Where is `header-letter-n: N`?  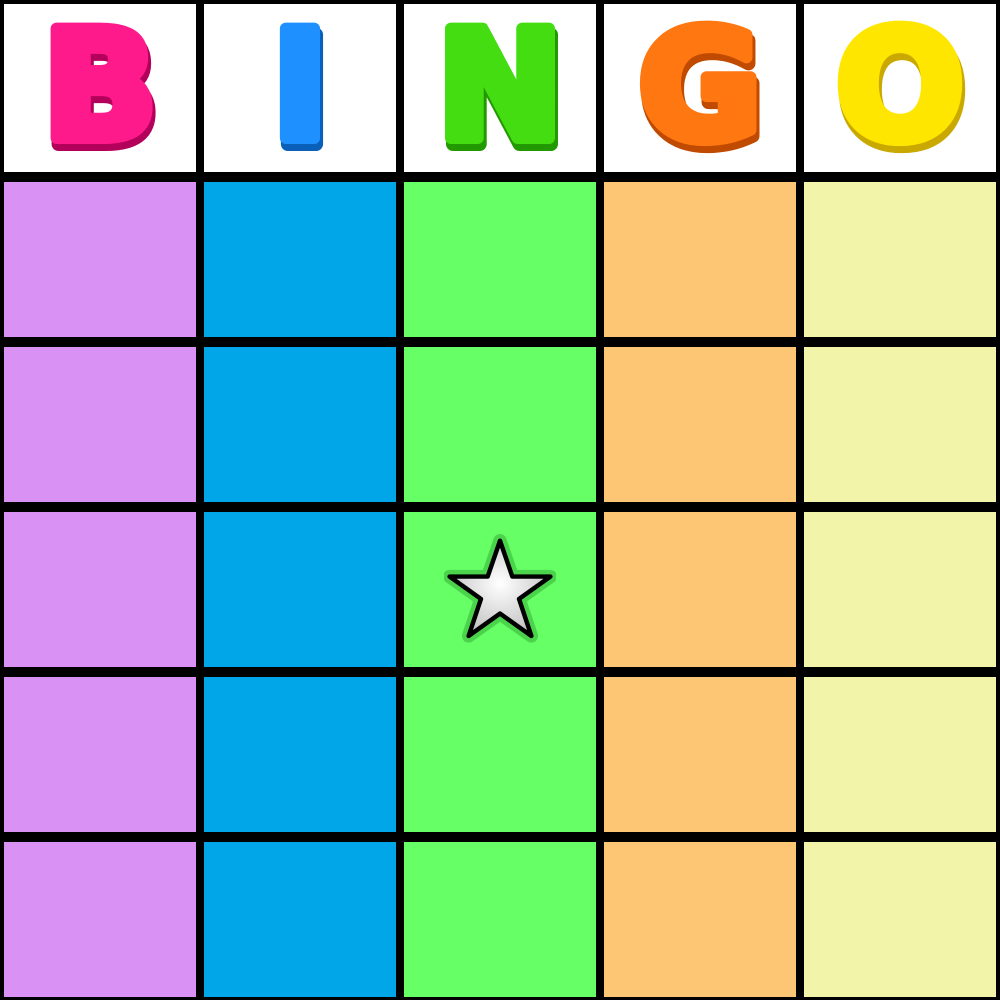 header-letter-n: N is located at coordinates (500, 88).